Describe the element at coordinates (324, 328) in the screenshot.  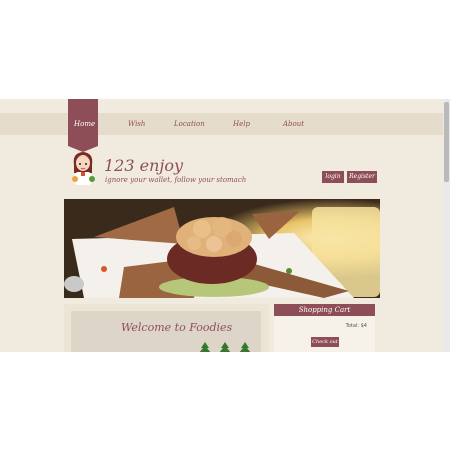
I see `shopping-cart-panel: Shopping Cart Total: $4 Check out` at that location.